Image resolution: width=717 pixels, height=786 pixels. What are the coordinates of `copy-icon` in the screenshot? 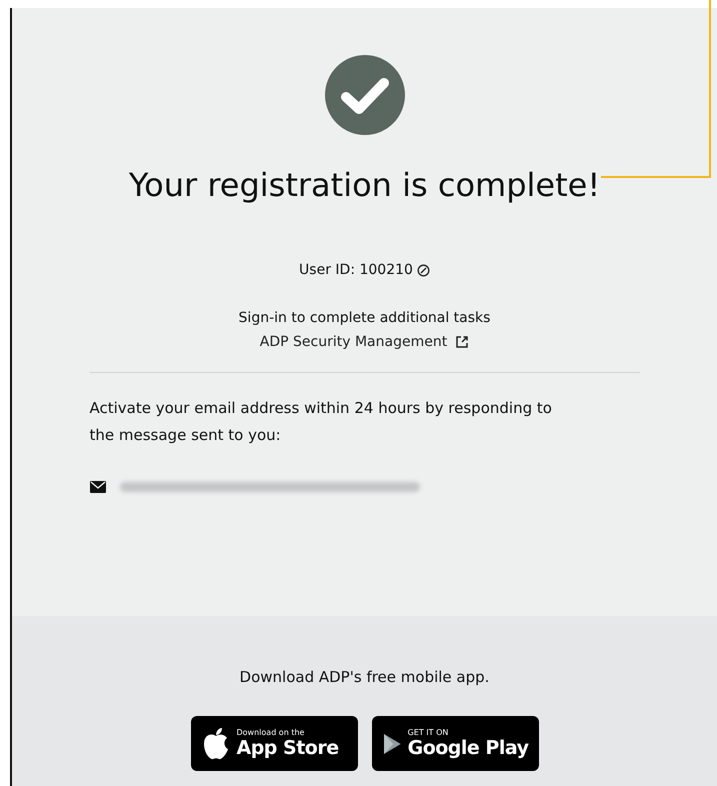 It's located at (423, 270).